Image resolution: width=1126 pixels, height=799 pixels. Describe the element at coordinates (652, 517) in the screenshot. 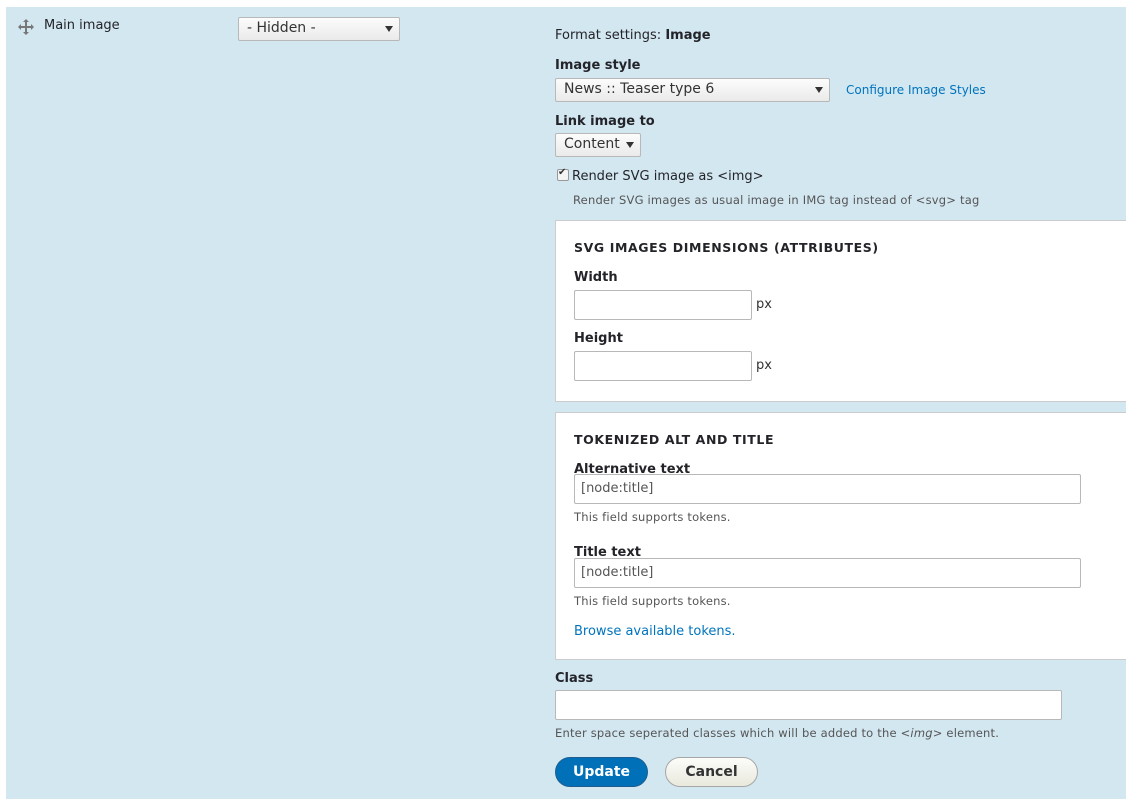

I see `alt-text-description: This field supports tokens.` at that location.